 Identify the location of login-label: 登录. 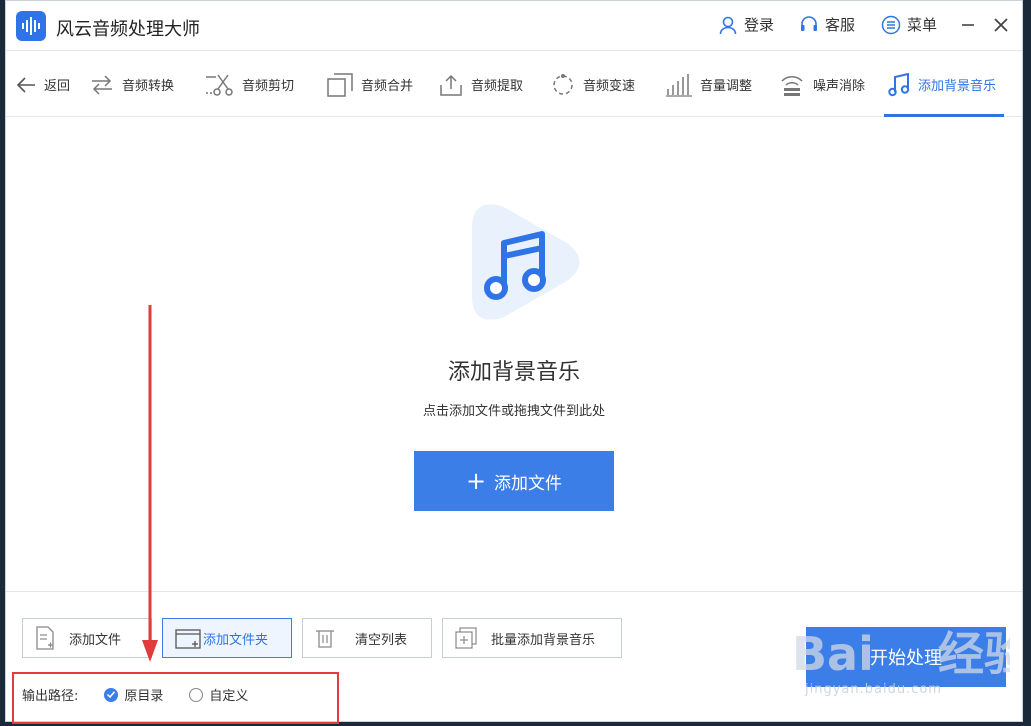
(759, 25).